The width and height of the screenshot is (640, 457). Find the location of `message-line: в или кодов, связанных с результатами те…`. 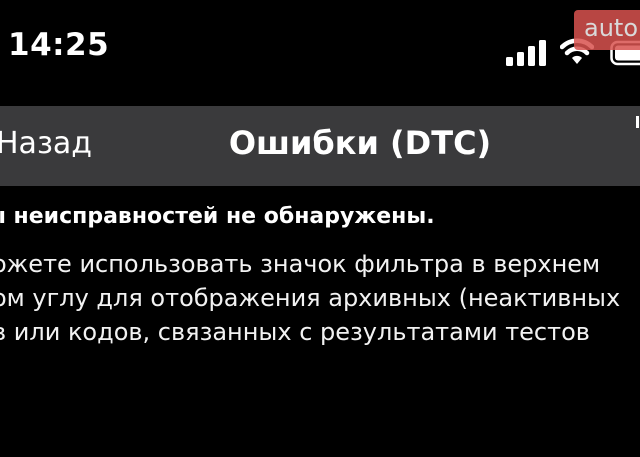

message-line: в или кодов, связанных с результатами те… is located at coordinates (295, 332).